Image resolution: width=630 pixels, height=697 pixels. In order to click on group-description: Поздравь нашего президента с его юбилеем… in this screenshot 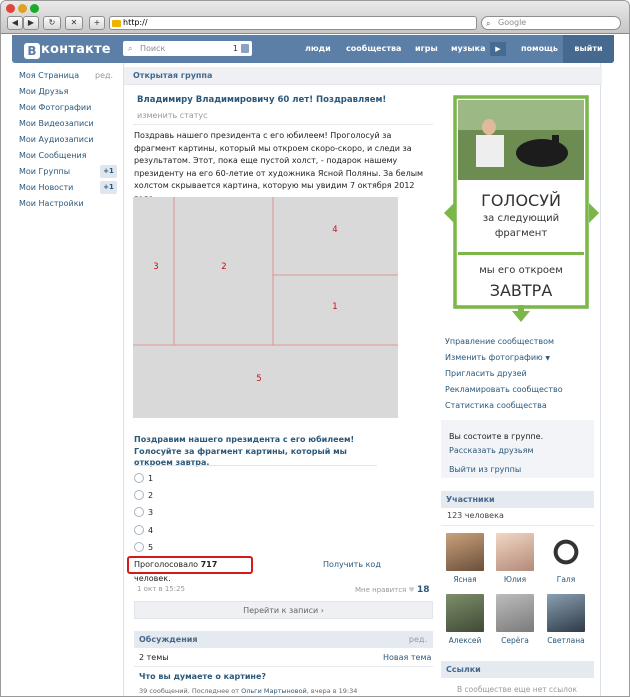, I will do `click(279, 167)`.